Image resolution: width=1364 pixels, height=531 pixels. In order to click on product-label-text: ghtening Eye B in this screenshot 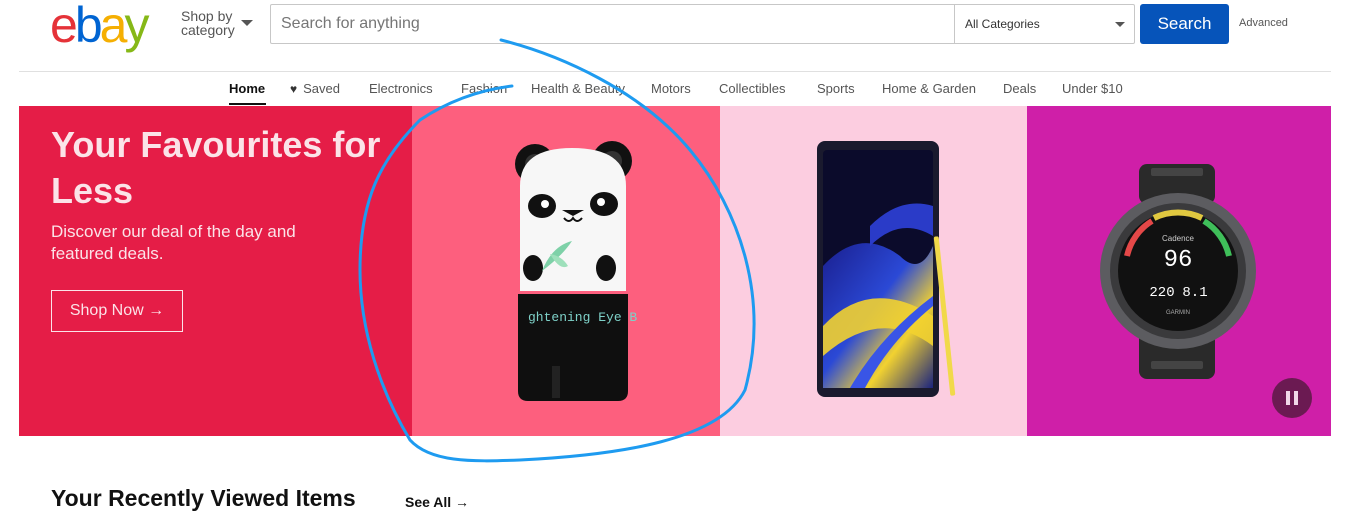, I will do `click(582, 317)`.